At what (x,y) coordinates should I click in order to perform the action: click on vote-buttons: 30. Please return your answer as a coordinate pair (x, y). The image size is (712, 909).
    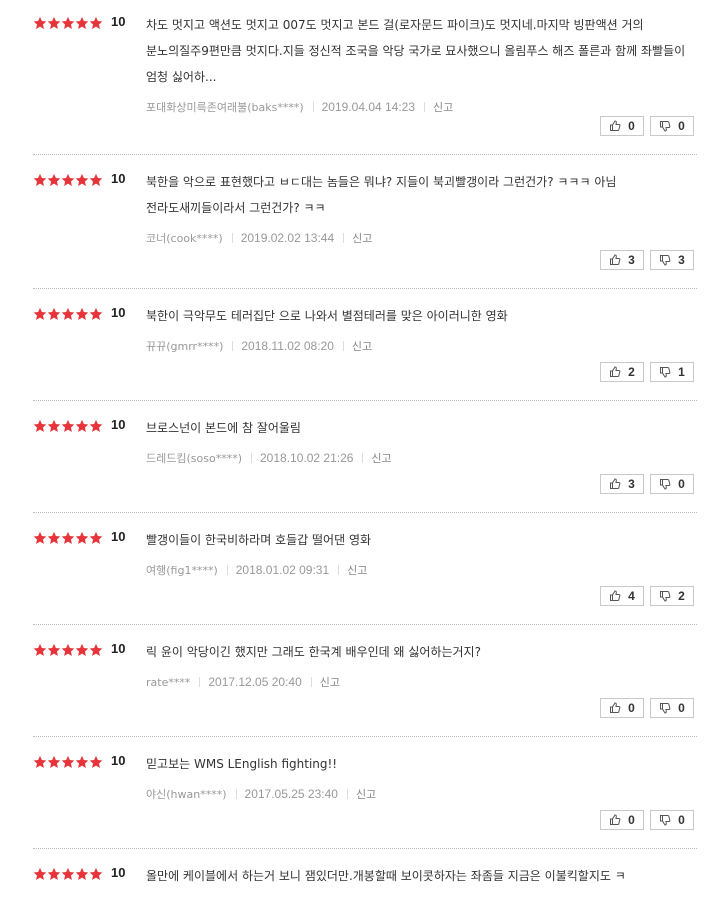
    Looking at the image, I should click on (650, 484).